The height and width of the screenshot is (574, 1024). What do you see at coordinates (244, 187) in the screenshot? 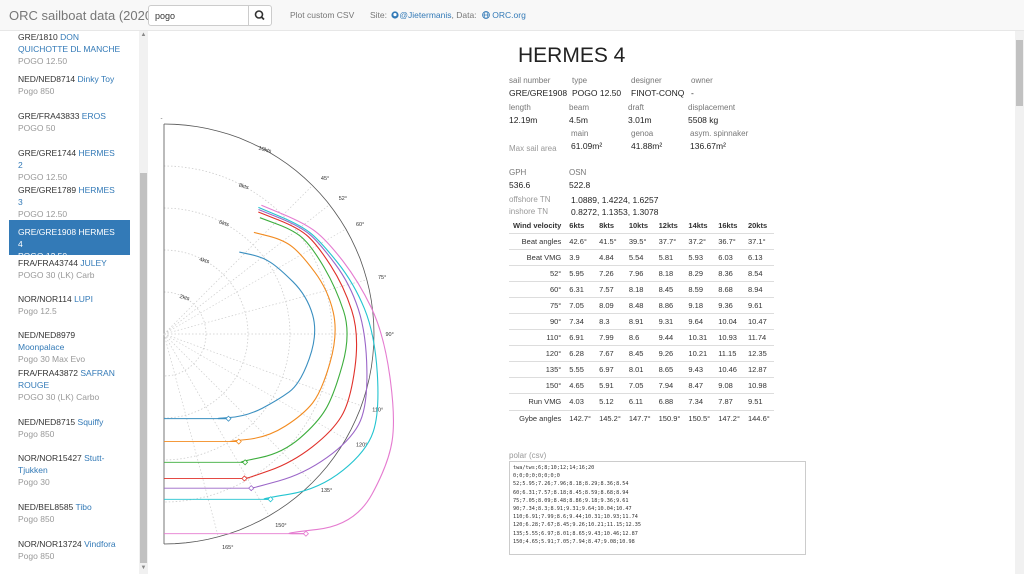
I see `ring-label: 8kts` at bounding box center [244, 187].